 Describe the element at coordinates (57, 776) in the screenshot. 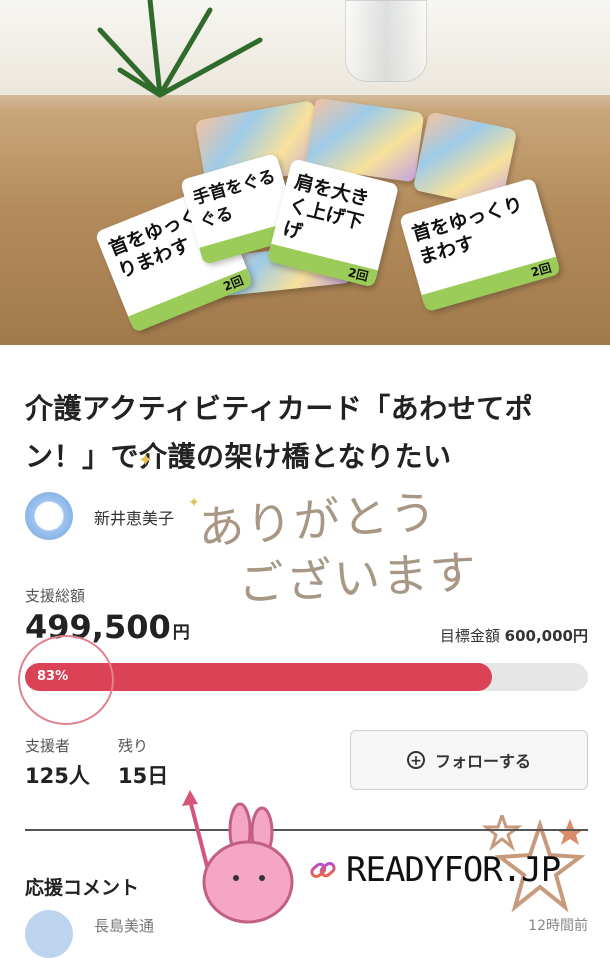

I see `supporters-count: 125人` at that location.